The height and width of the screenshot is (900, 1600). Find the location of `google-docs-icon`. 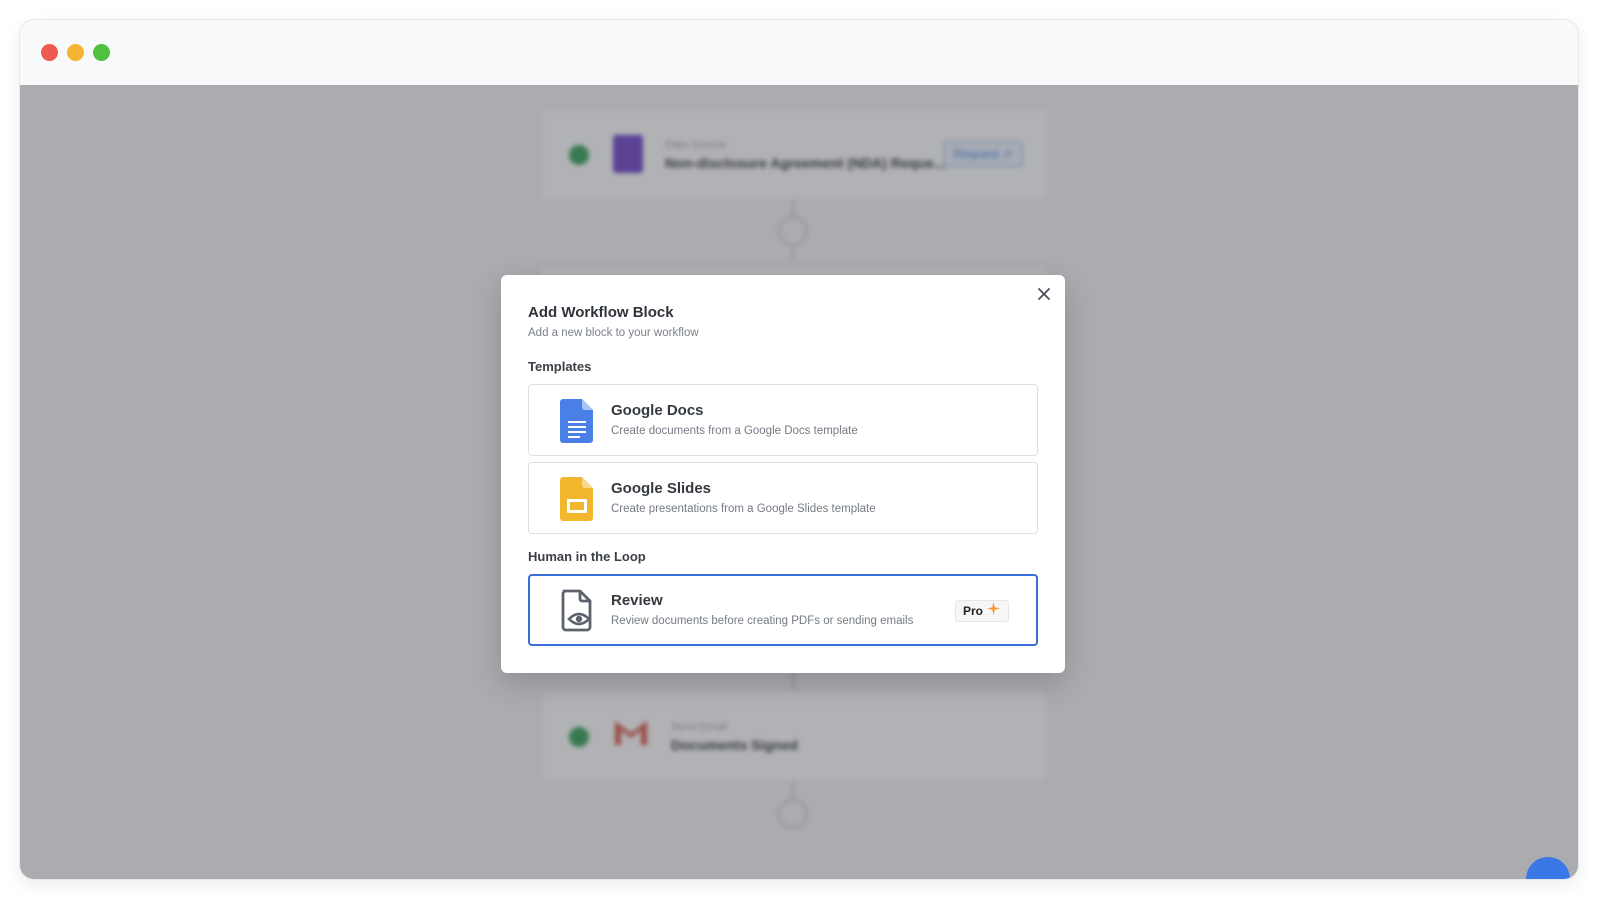

google-docs-icon is located at coordinates (577, 421).